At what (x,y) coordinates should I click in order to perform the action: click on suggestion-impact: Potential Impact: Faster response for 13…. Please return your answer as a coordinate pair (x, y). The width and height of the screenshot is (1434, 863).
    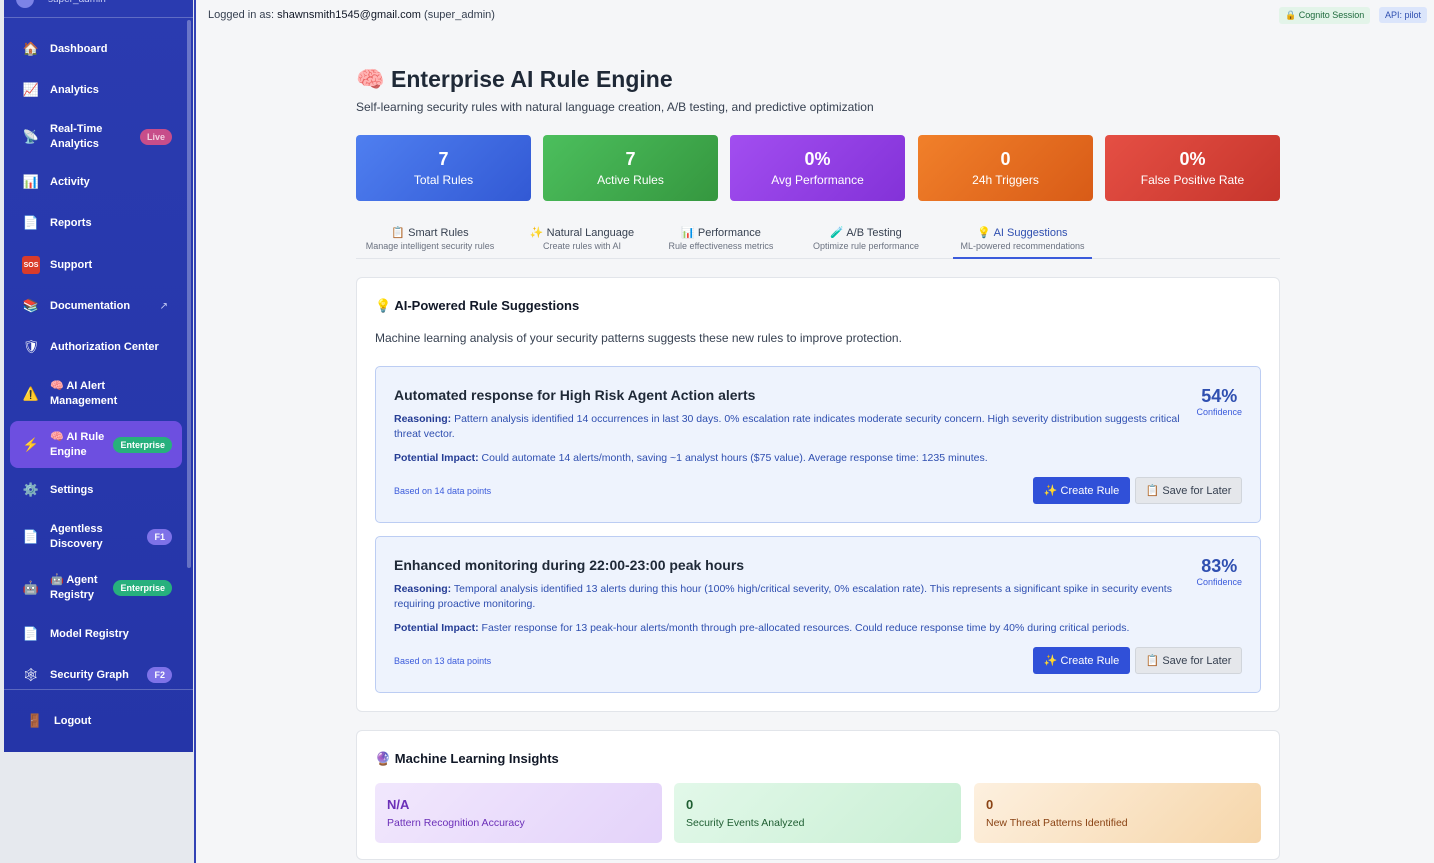
    Looking at the image, I should click on (794, 628).